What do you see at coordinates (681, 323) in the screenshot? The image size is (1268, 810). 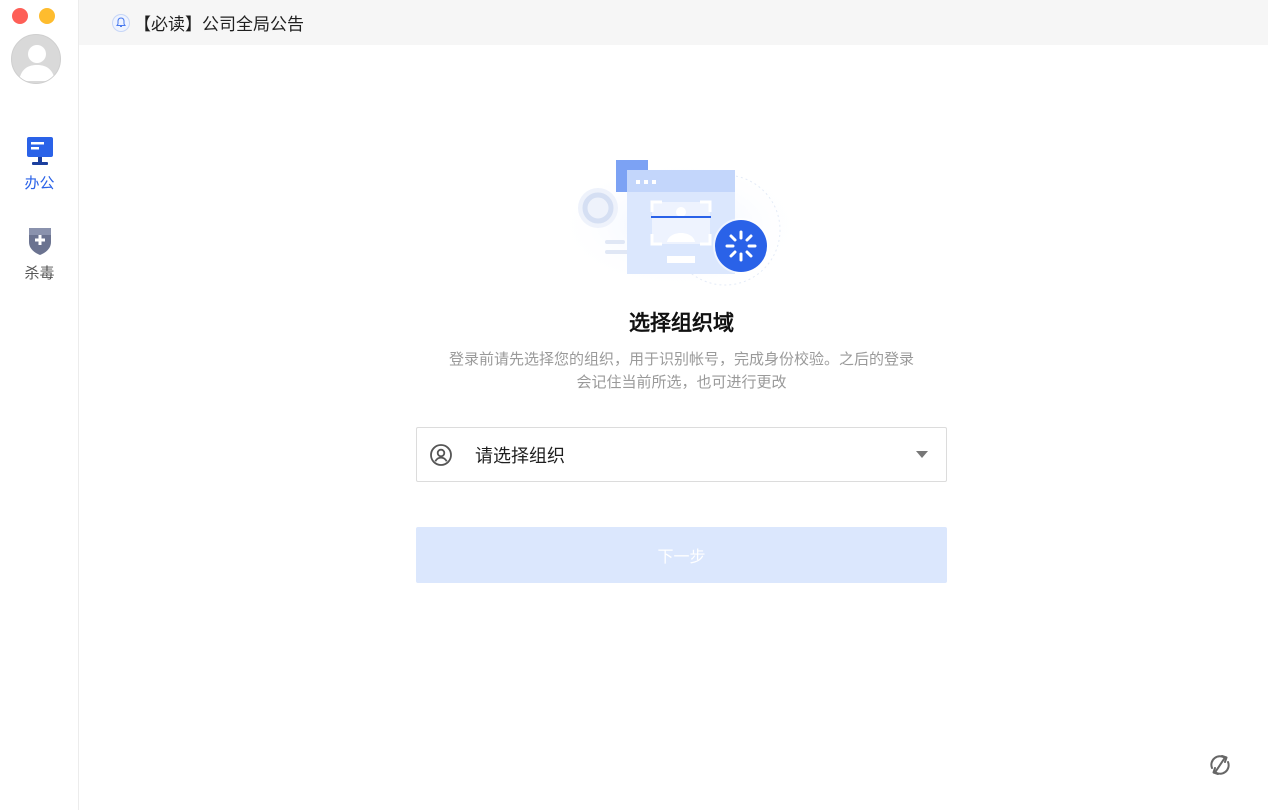 I see `page-title: 选择组织域` at bounding box center [681, 323].